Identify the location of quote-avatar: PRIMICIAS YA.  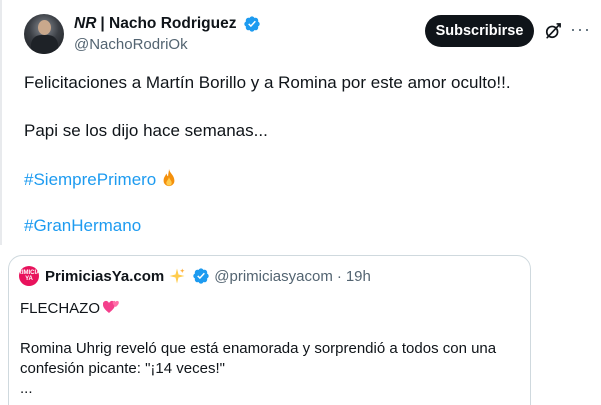
(29, 276).